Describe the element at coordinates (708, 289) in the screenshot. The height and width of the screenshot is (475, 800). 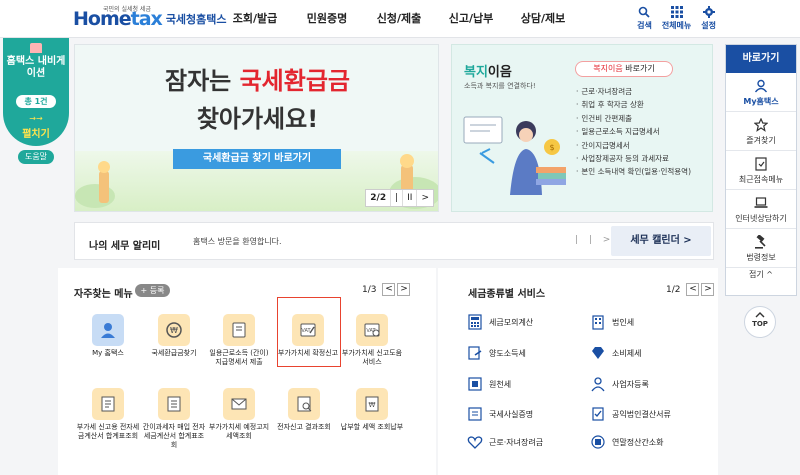
I see `tax-service-next-button: >` at that location.